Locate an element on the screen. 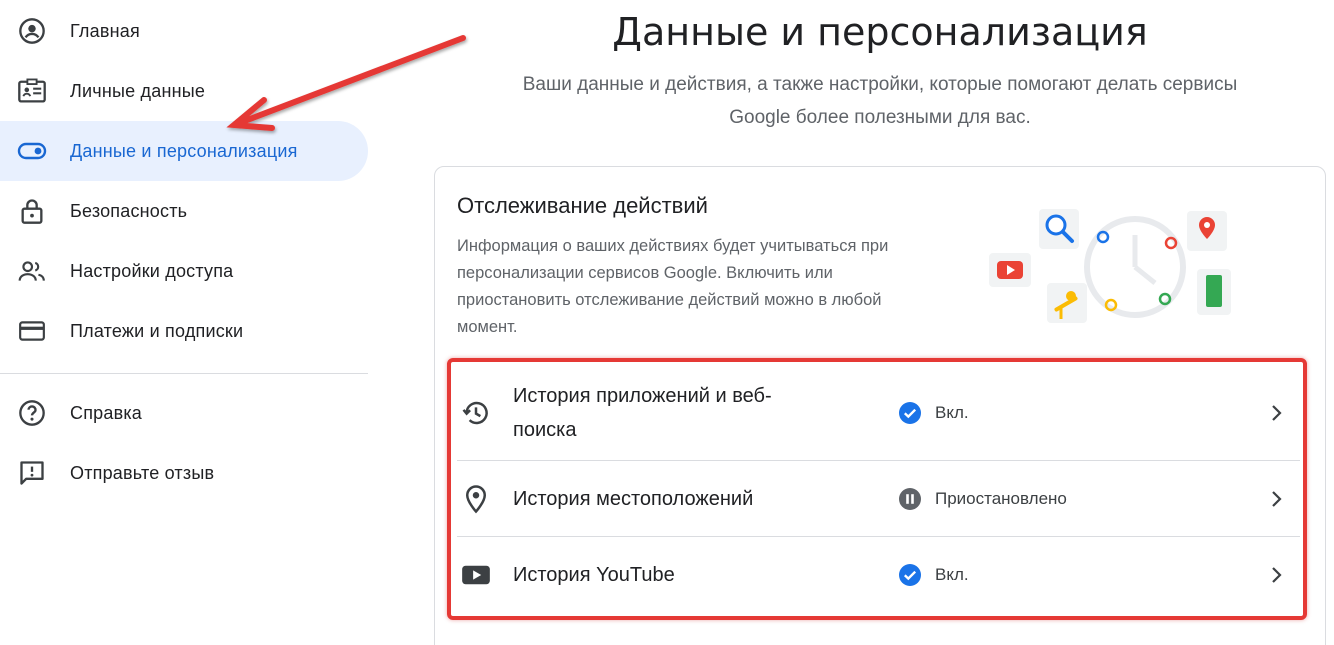  sidebar-item-security: Безопасность is located at coordinates (184, 211).